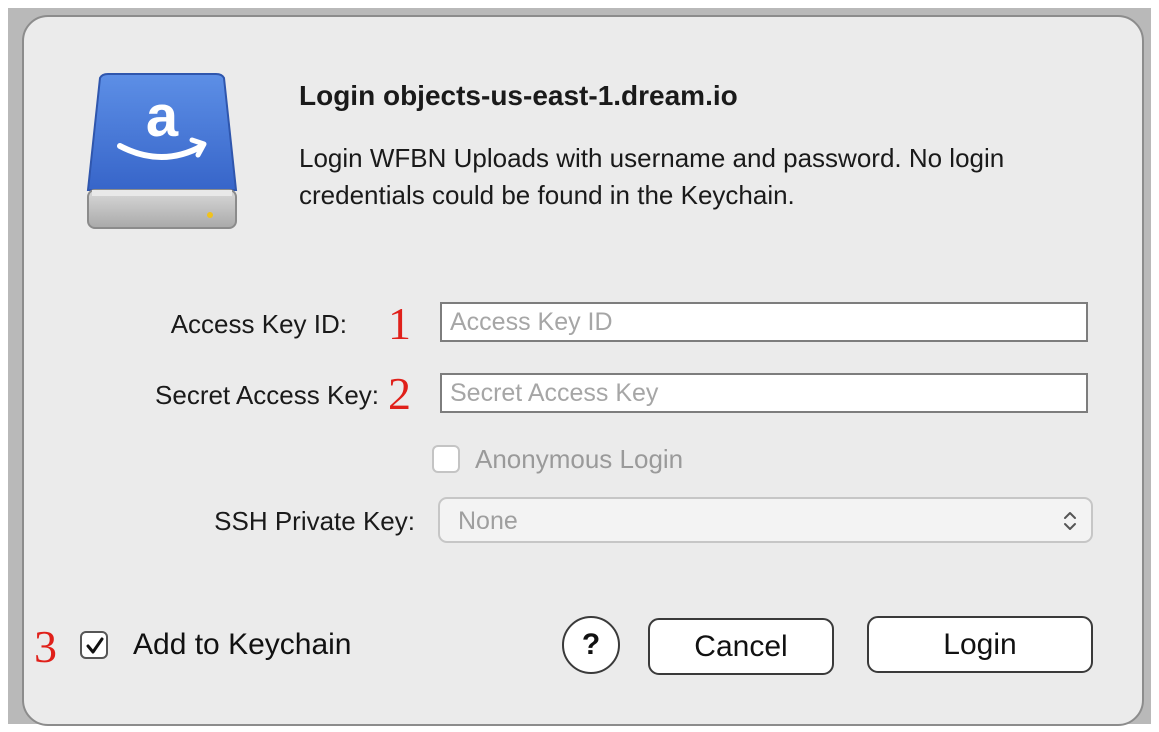 This screenshot has width=1159, height=732. Describe the element at coordinates (242, 644) in the screenshot. I see `add-to-keychain-label: Add to Keychain` at that location.